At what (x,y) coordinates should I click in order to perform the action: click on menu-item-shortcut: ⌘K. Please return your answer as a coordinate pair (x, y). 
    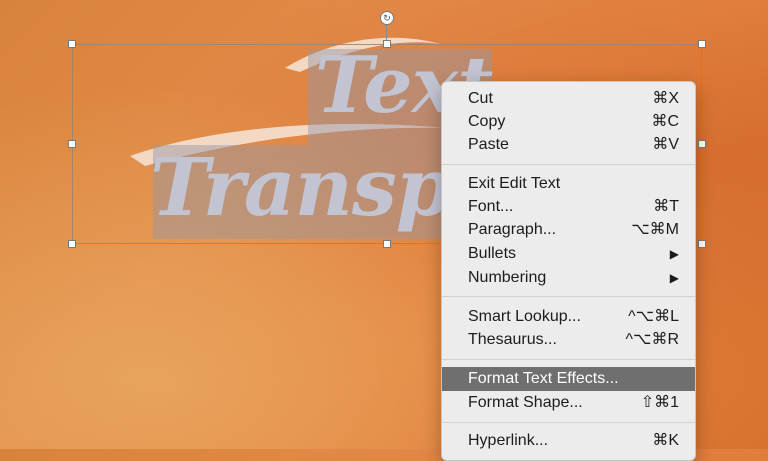
    Looking at the image, I should click on (665, 440).